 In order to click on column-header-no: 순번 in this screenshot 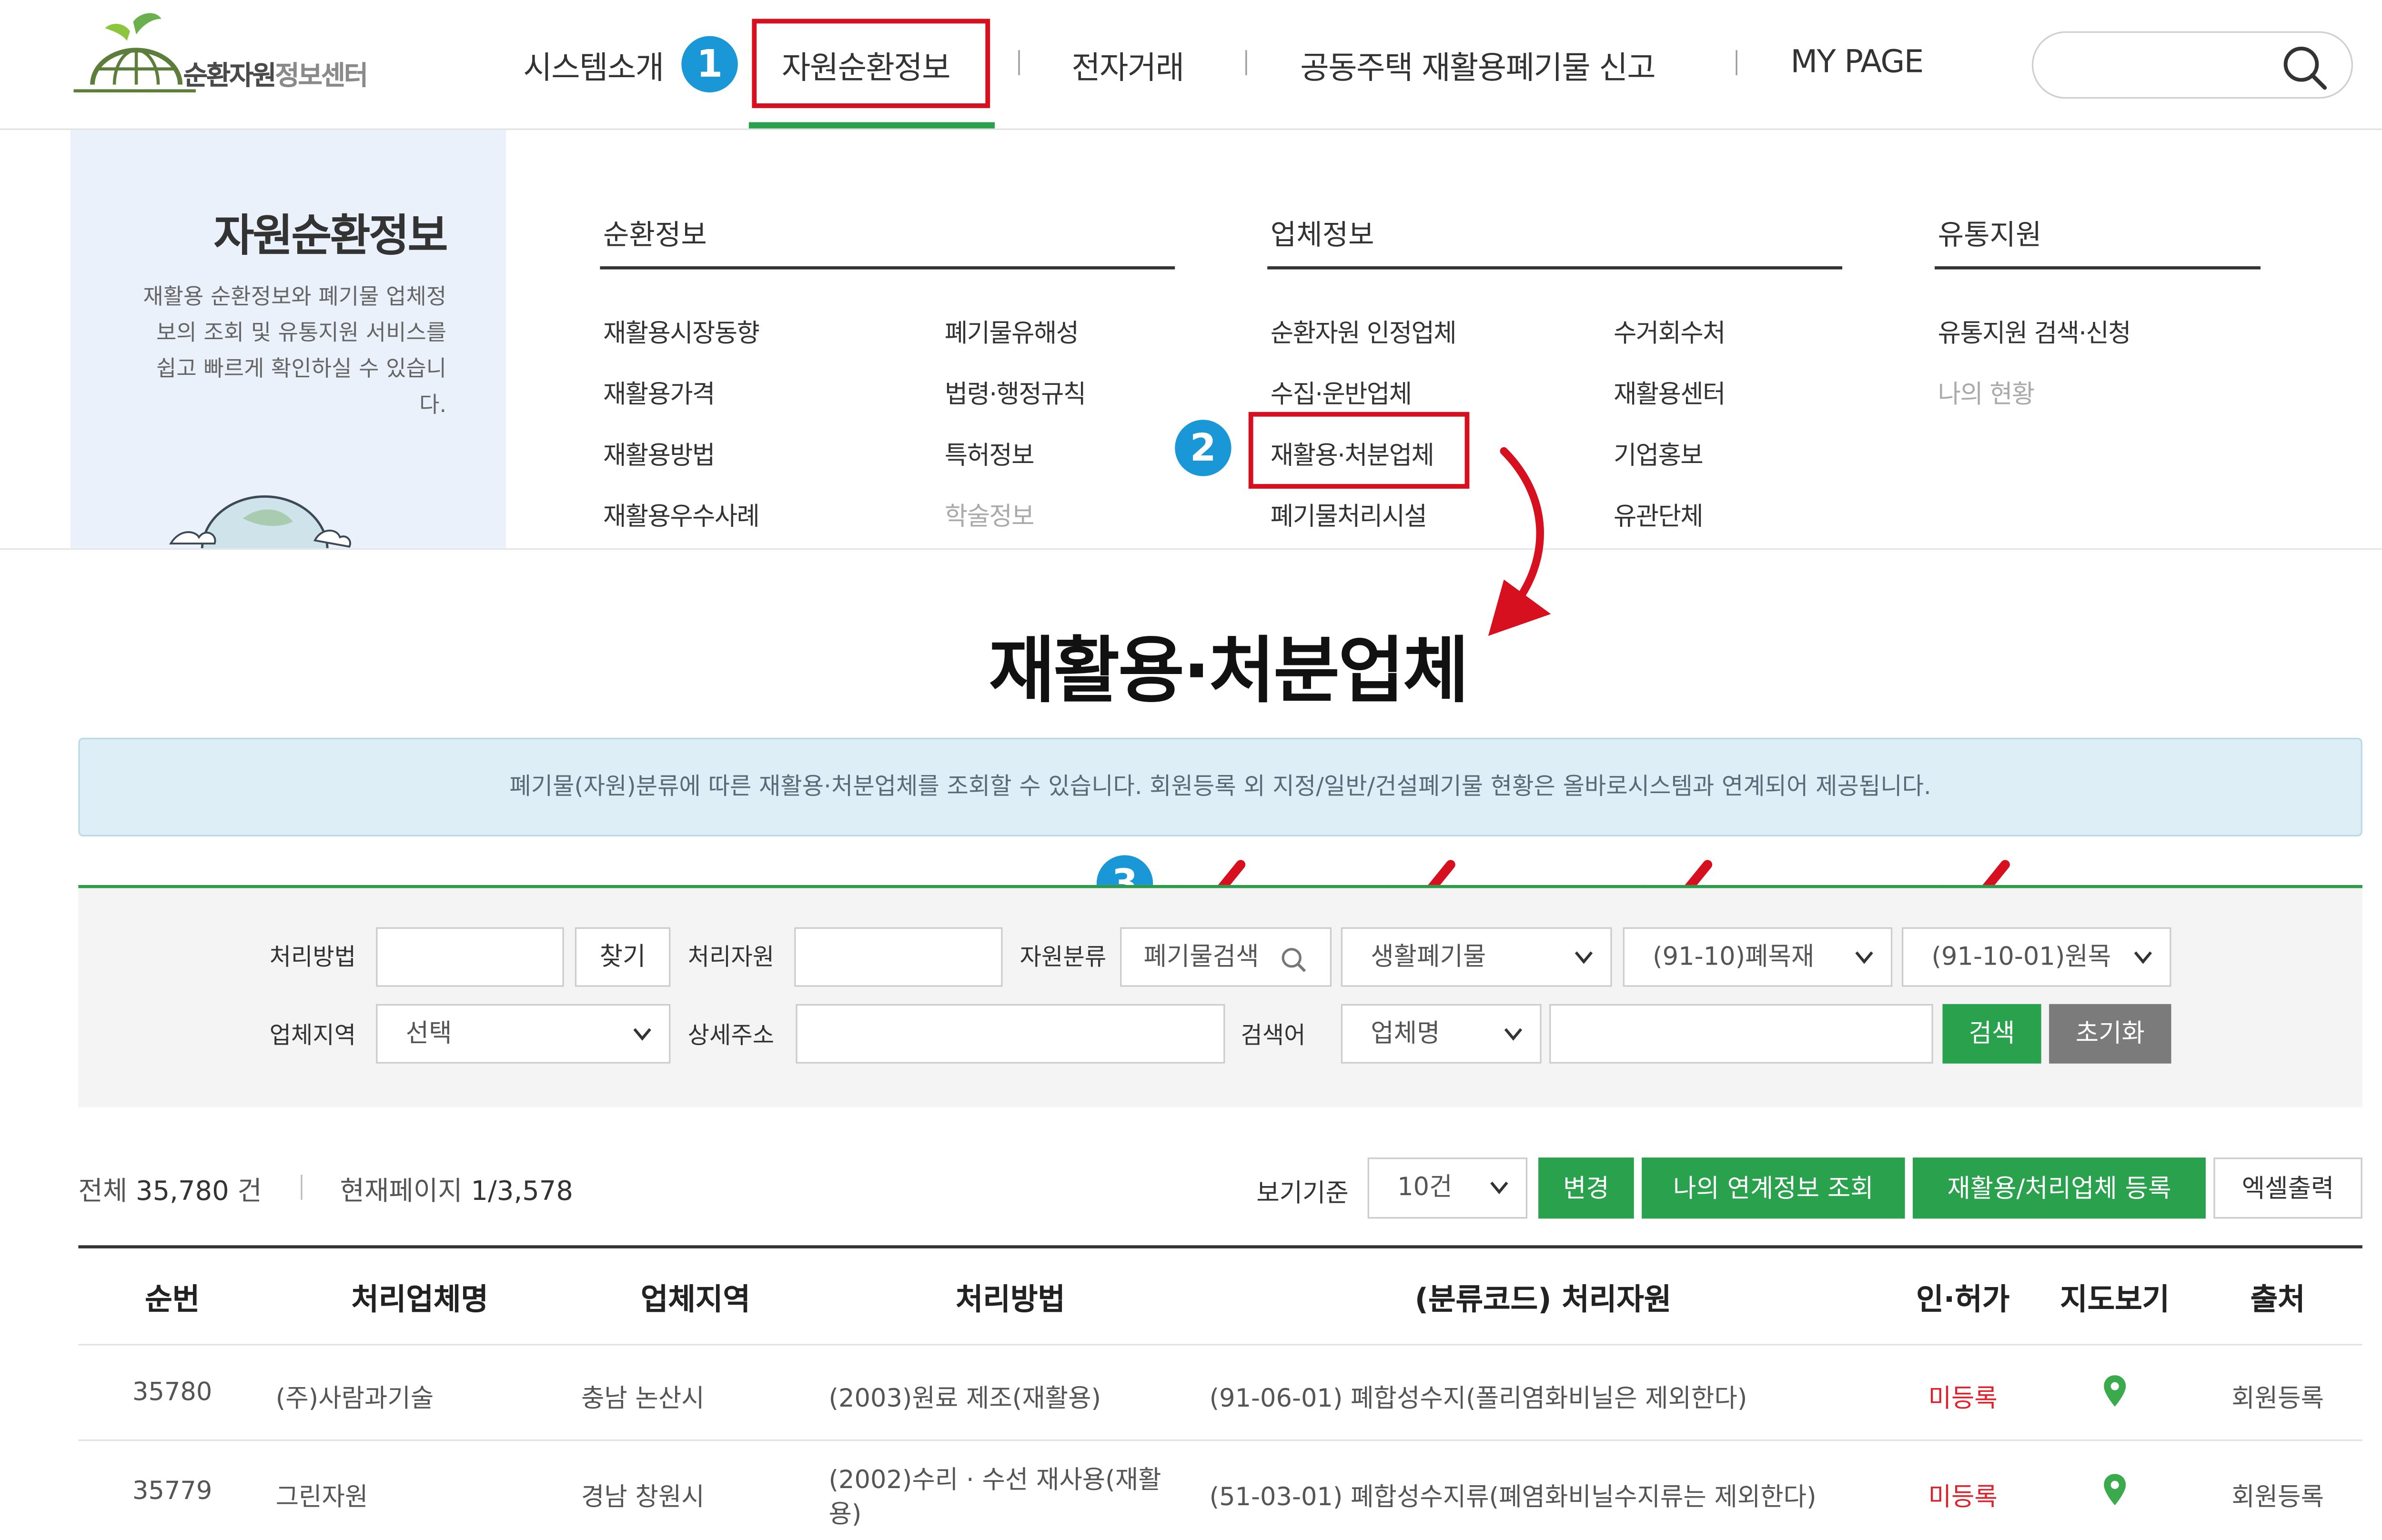, I will do `click(173, 1301)`.